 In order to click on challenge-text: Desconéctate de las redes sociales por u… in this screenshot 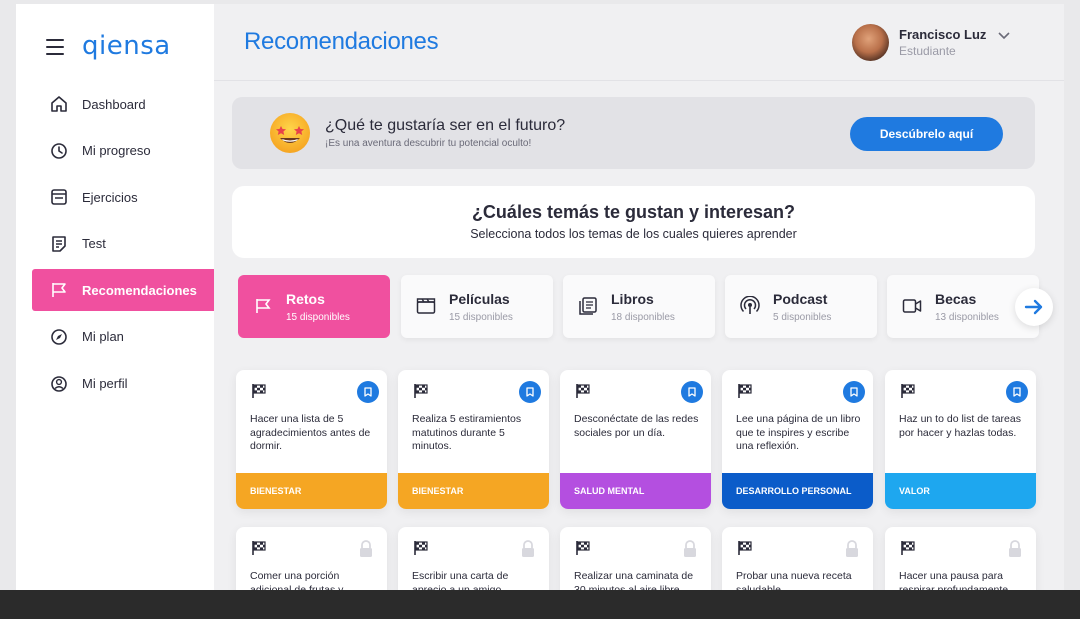, I will do `click(636, 426)`.